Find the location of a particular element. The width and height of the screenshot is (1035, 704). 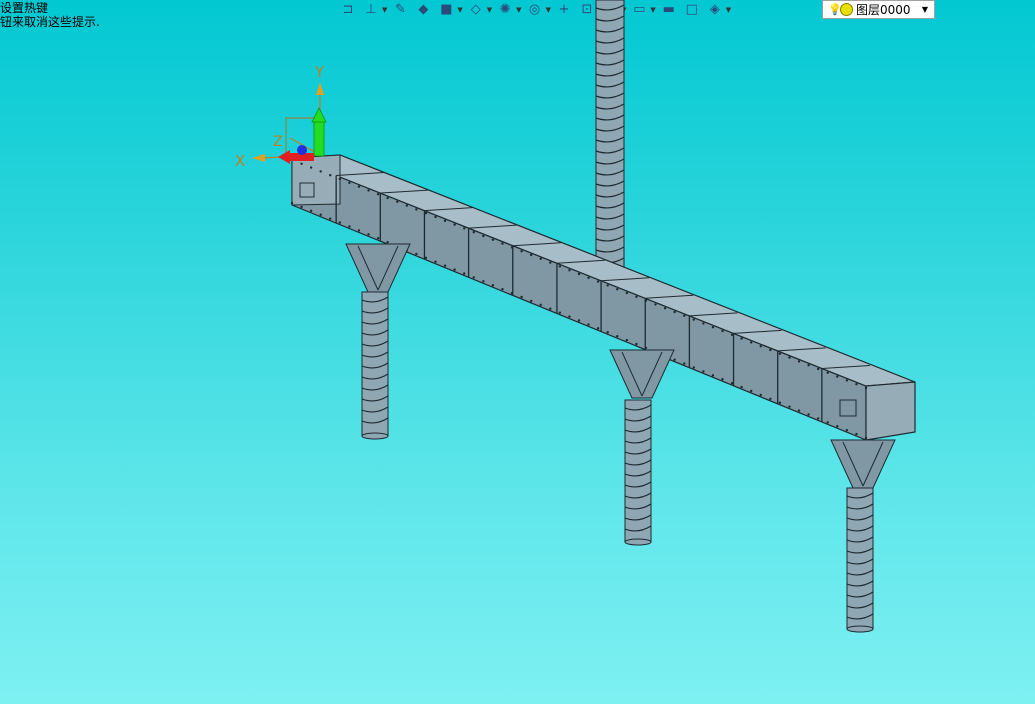

x-axis-label: X is located at coordinates (240, 161).